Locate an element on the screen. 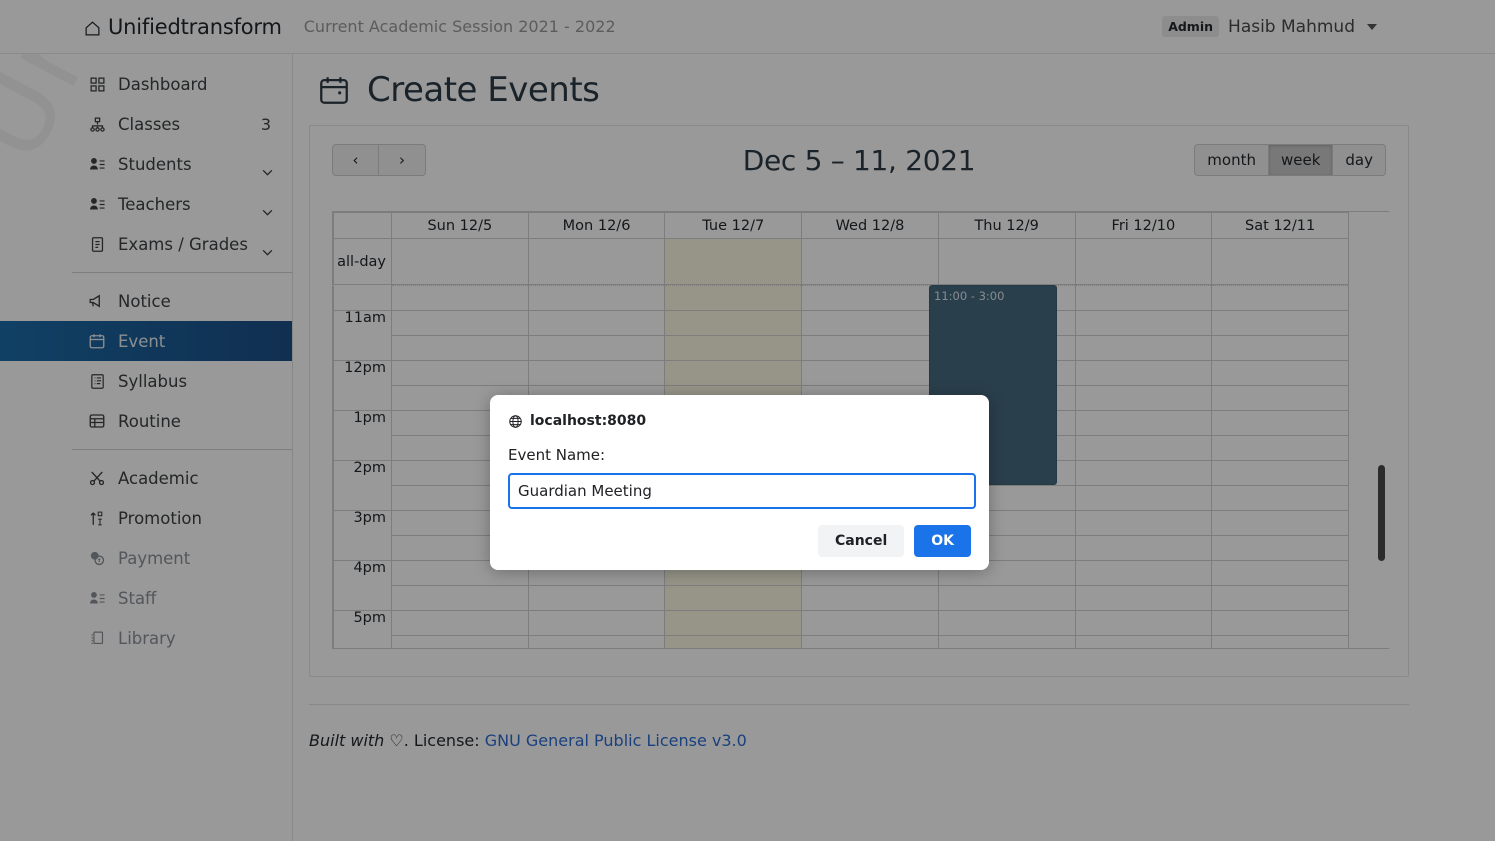  sidebar-item-payment: Payment is located at coordinates (146, 558).